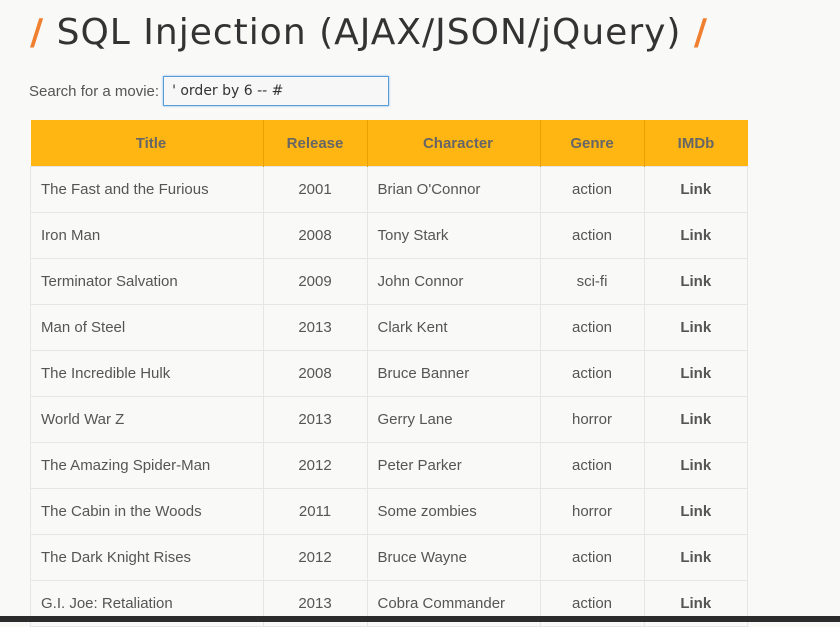 The image size is (840, 627). I want to click on cell-title: Terminator Salvation, so click(147, 281).